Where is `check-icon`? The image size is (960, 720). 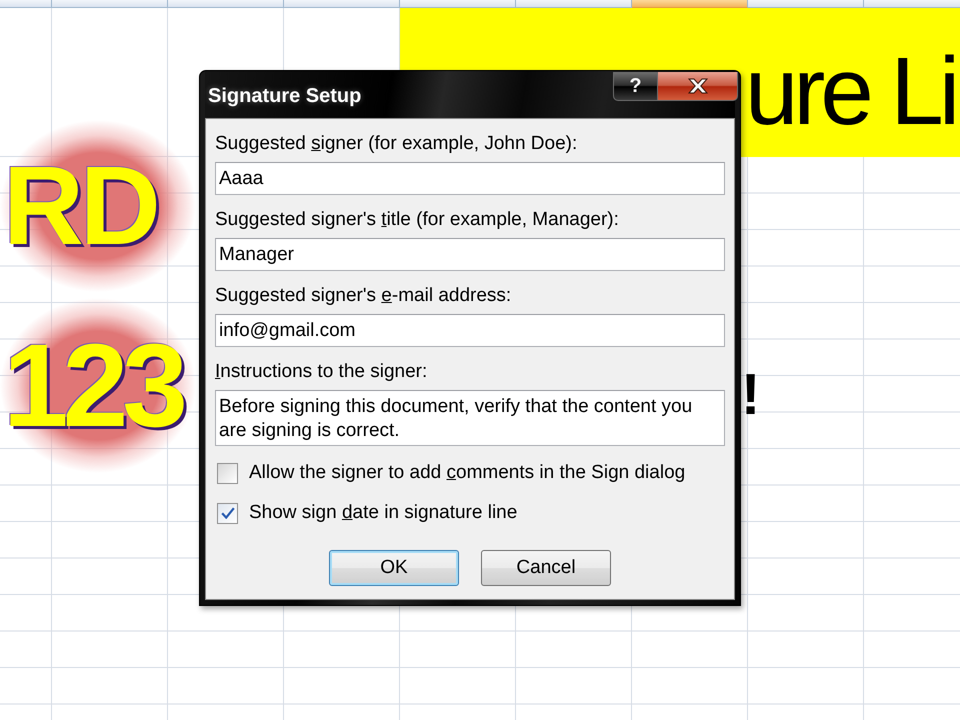
check-icon is located at coordinates (227, 513).